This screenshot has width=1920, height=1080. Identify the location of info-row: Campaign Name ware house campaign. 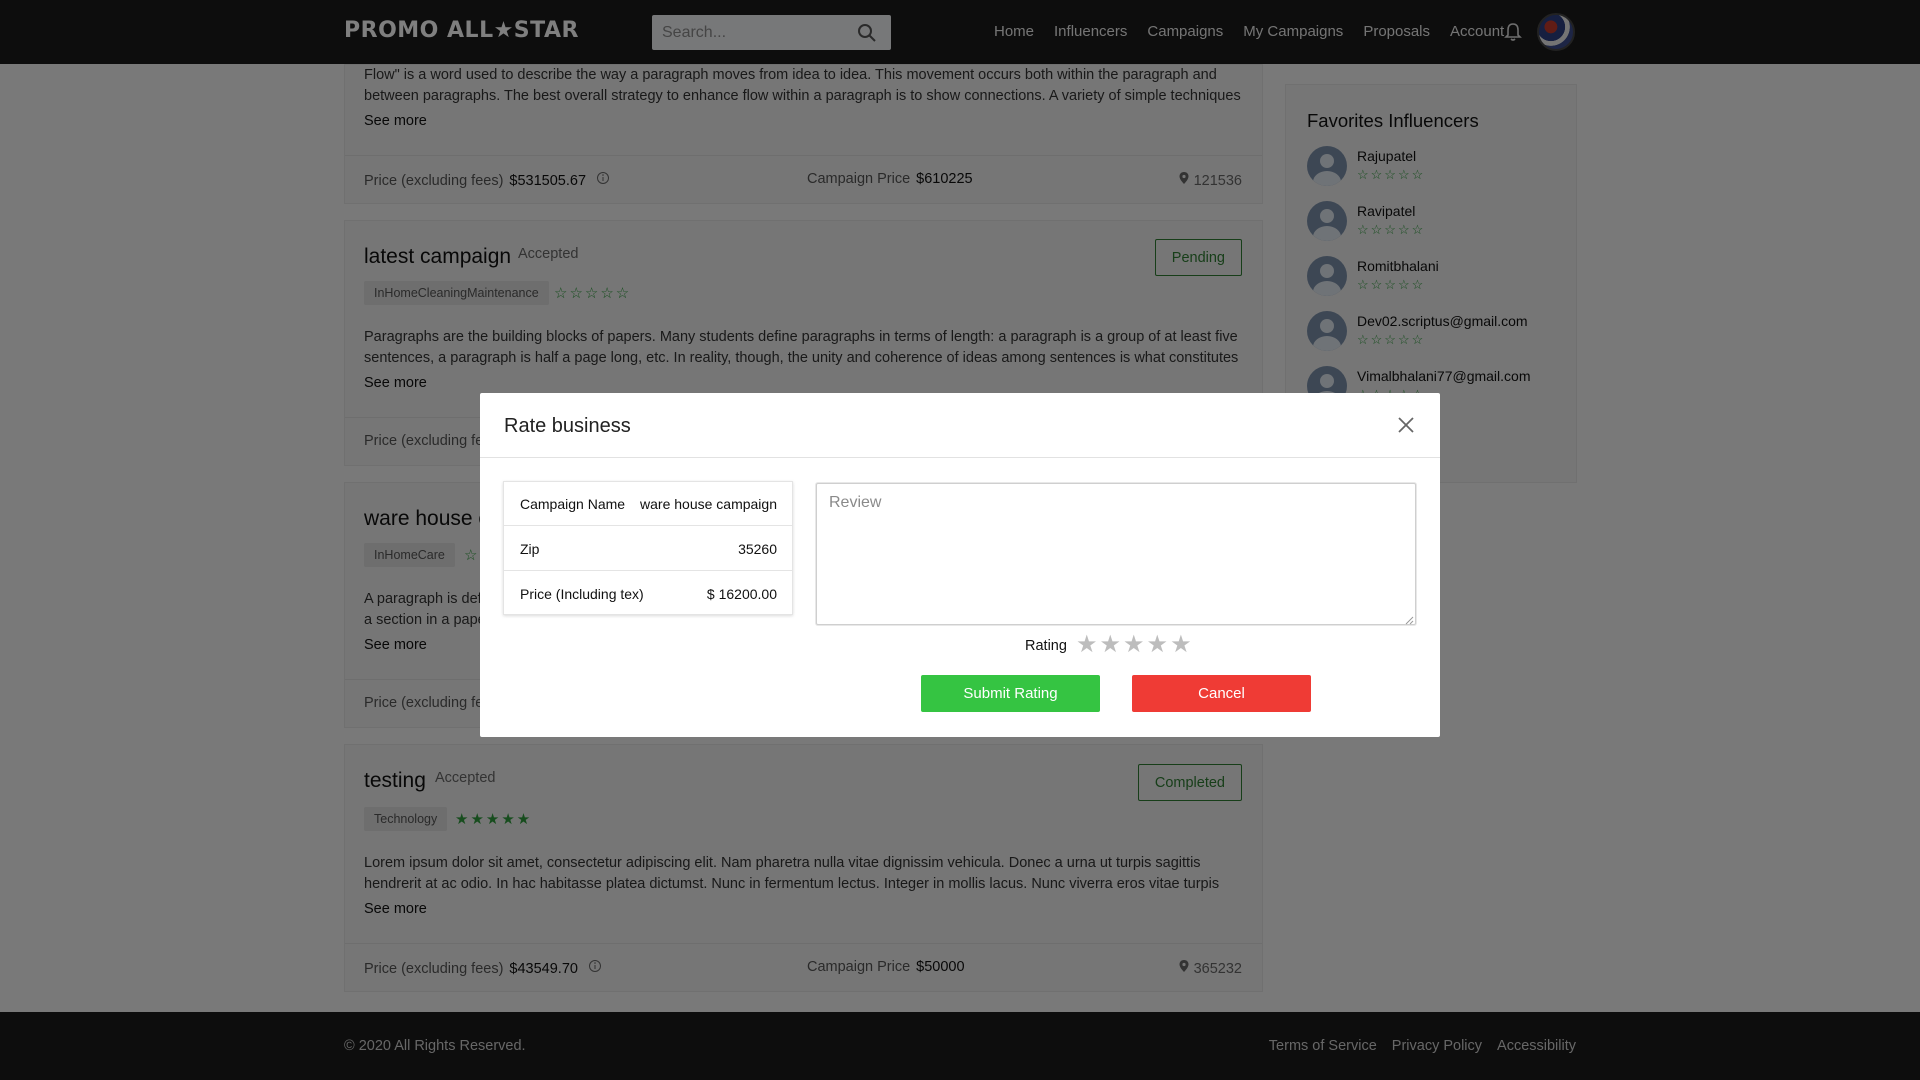
(648, 504).